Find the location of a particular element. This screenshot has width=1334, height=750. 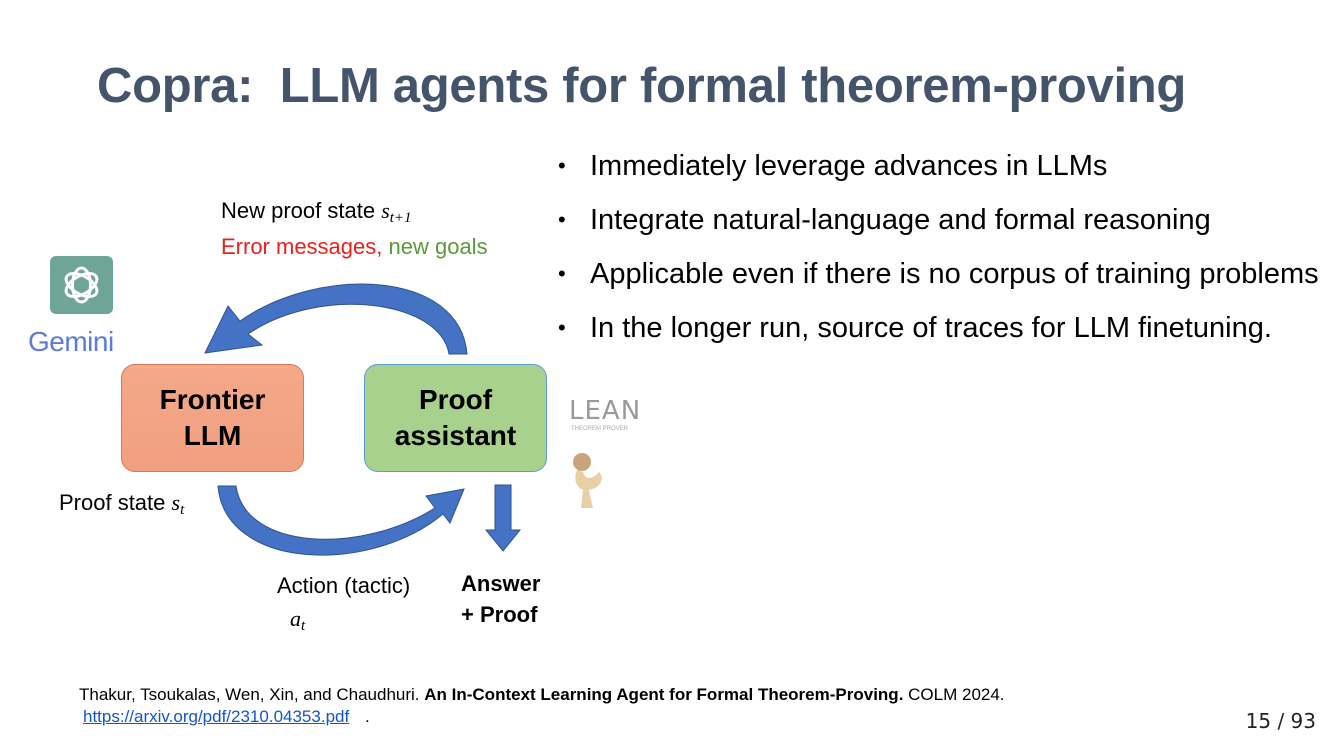

answer-proof-label: Answer + Proof is located at coordinates (500, 599).